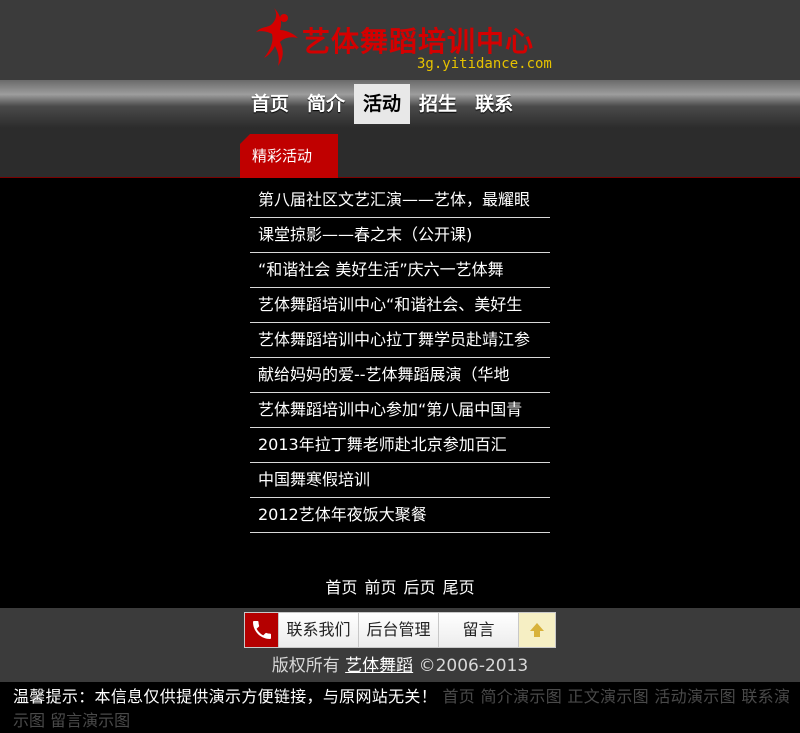 The height and width of the screenshot is (733, 800). I want to click on list-item: 中国舞寒假培训, so click(400, 480).